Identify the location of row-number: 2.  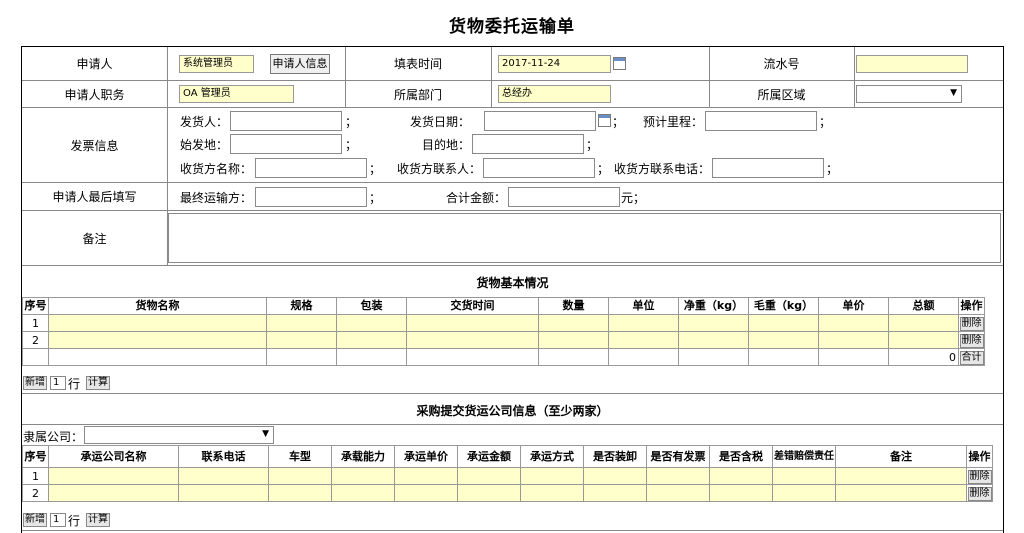
(35, 493).